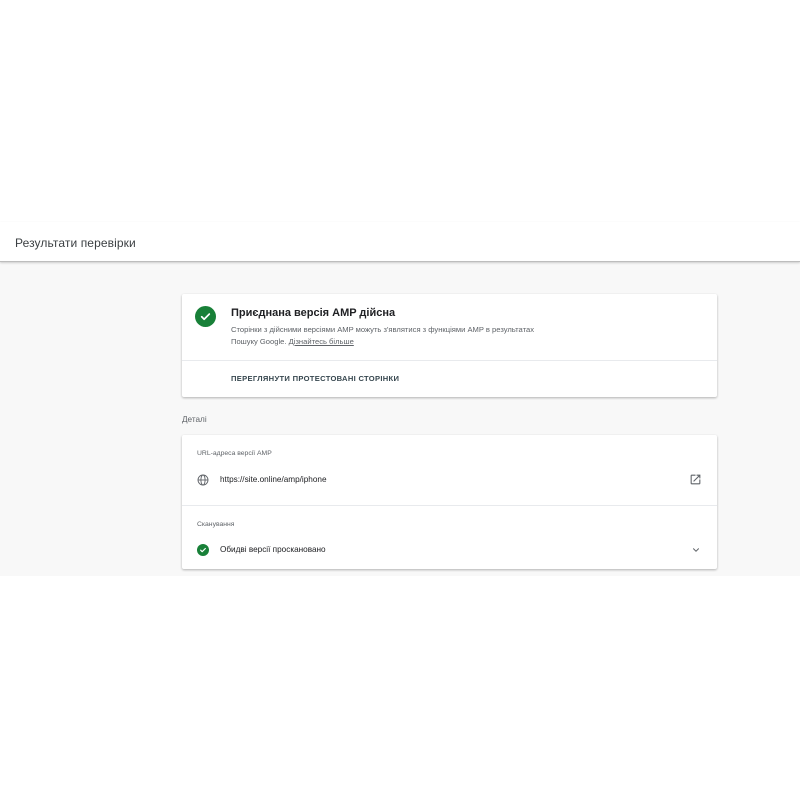  Describe the element at coordinates (273, 479) in the screenshot. I see `amp-url-value: https://site.online/amp/iphone` at that location.